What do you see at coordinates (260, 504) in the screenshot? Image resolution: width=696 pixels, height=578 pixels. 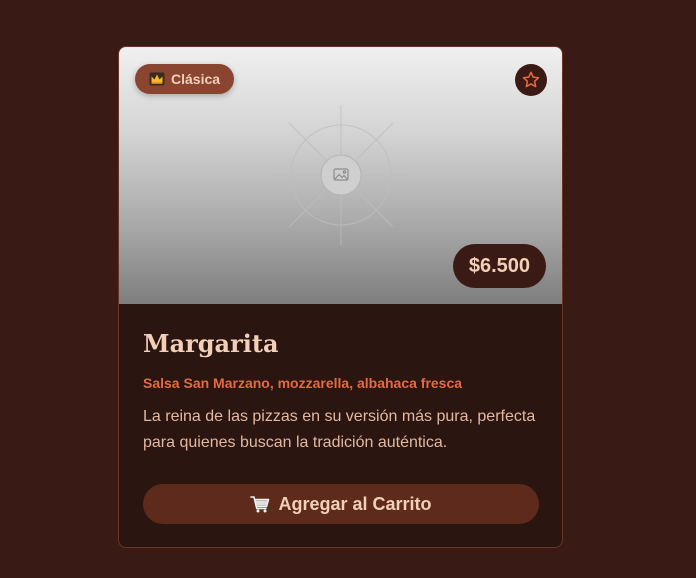 I see `cart-icon` at bounding box center [260, 504].